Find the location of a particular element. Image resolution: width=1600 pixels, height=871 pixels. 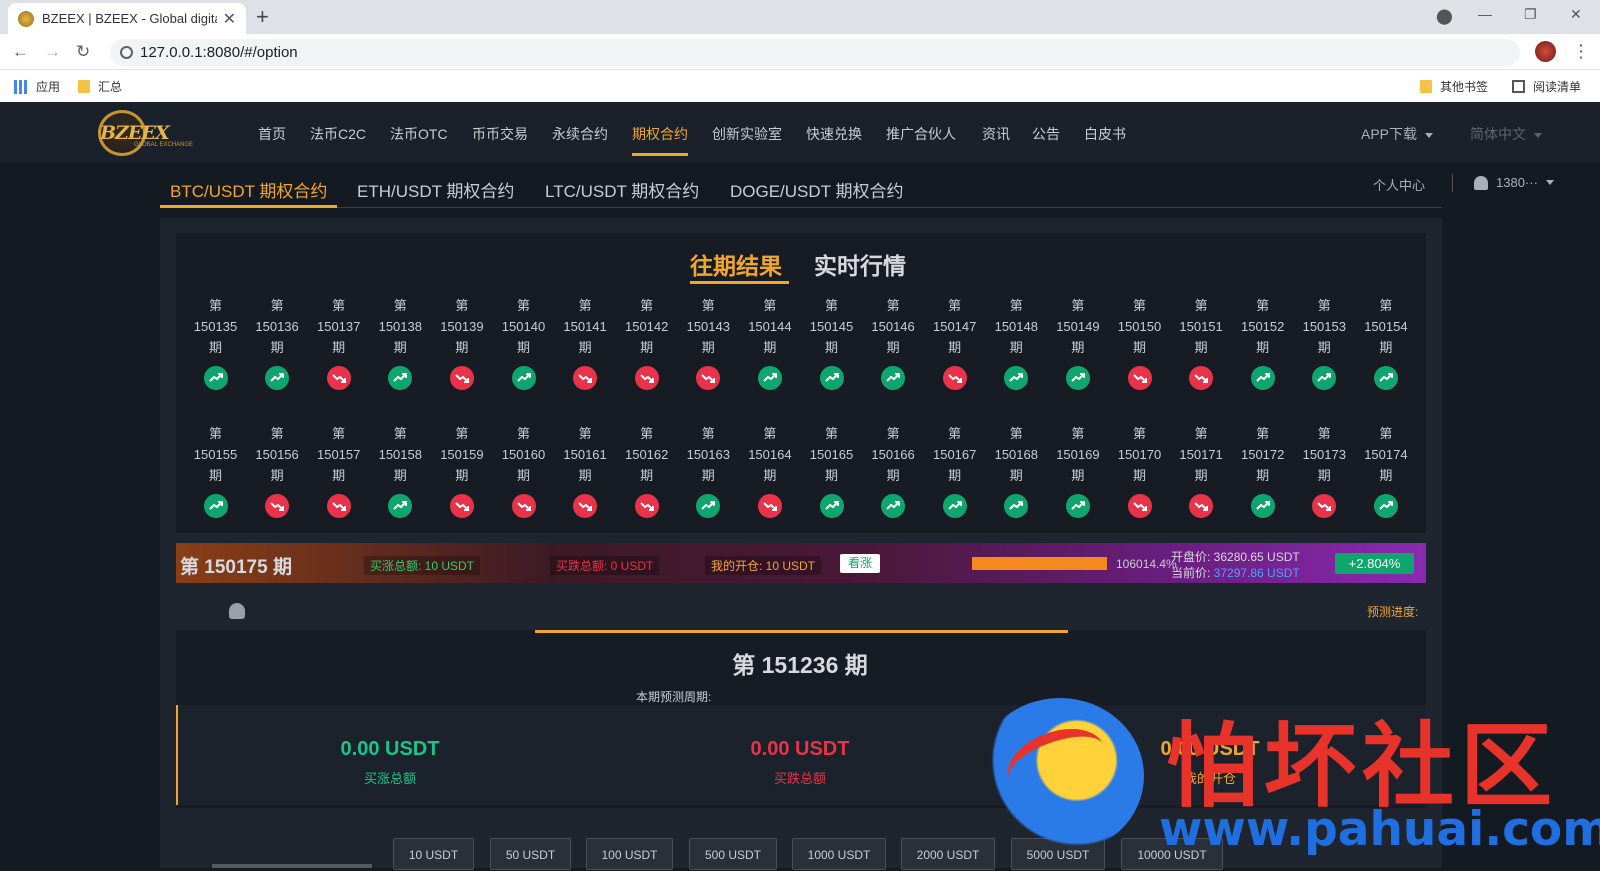

pair-tab: ETH/USDT 期权合约 is located at coordinates (435, 189).